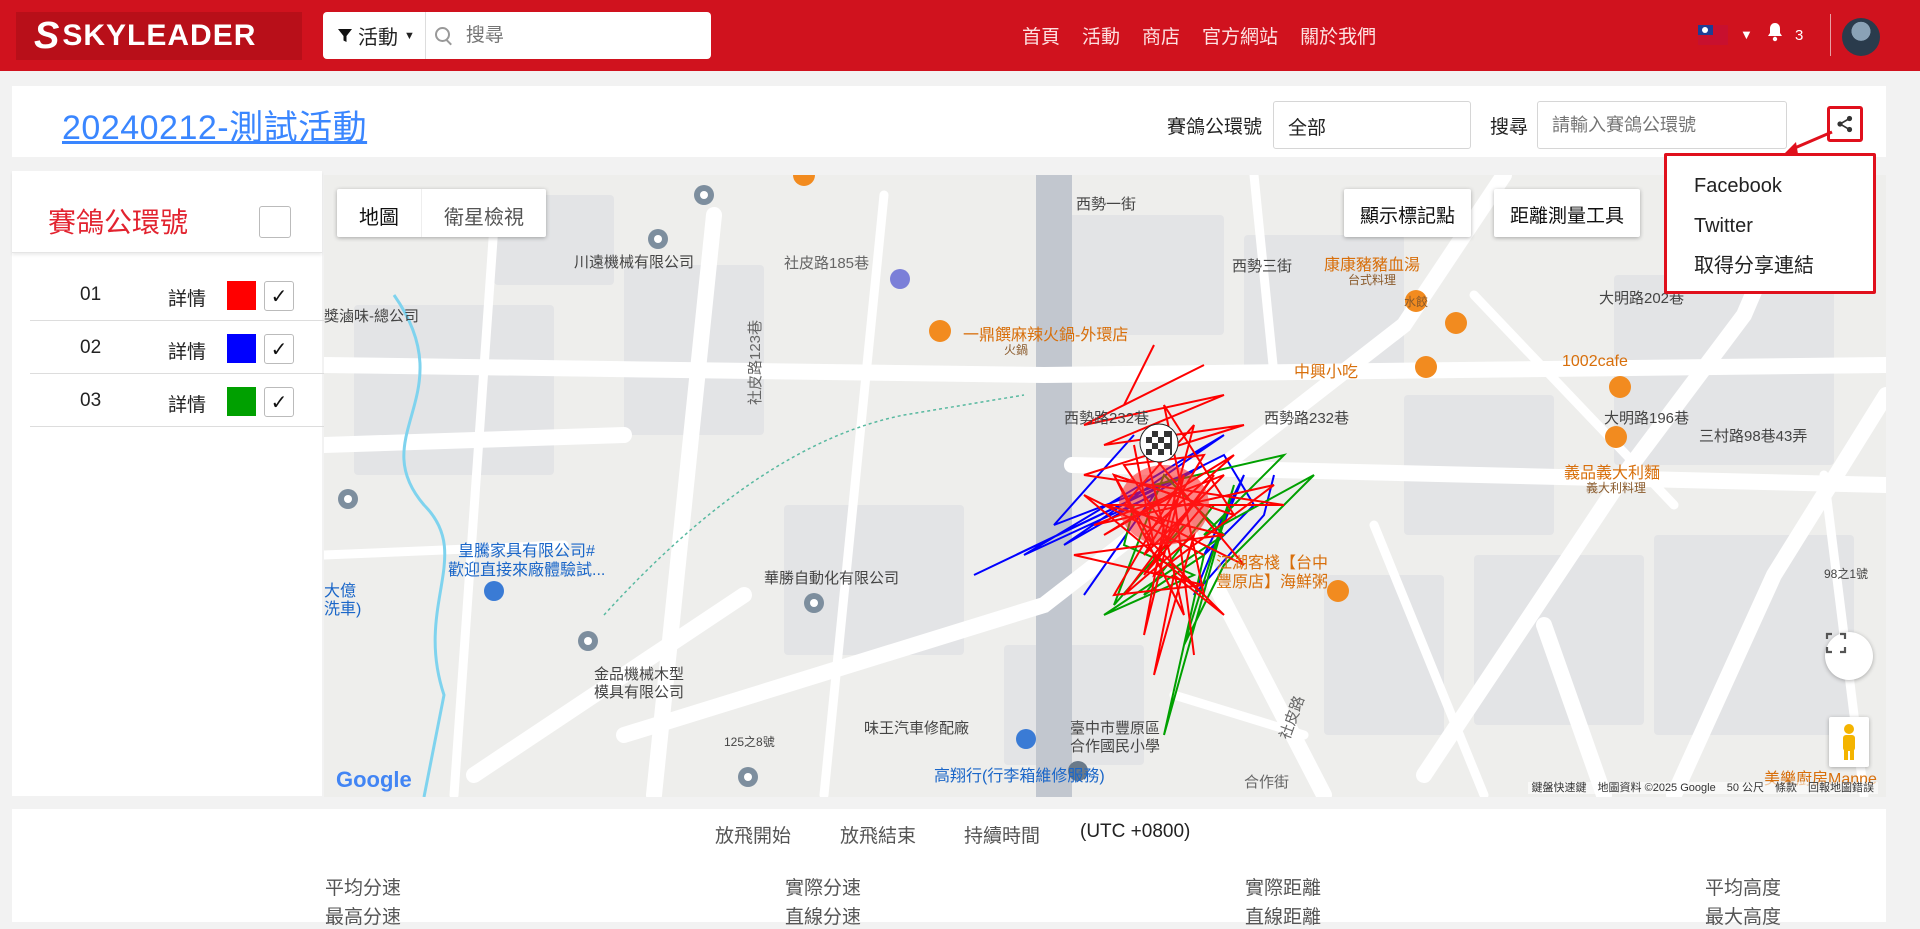  I want to click on max-speed-label: 最高分速, so click(363, 917).